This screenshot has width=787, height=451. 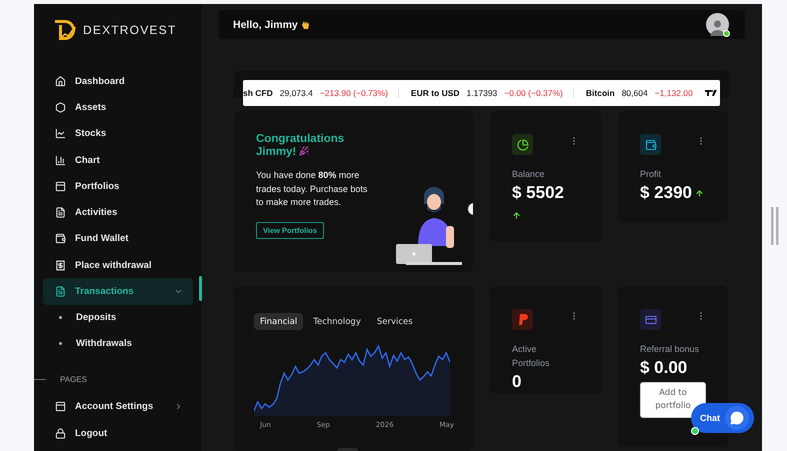 What do you see at coordinates (118, 212) in the screenshot?
I see `sidebar-item: Activities` at bounding box center [118, 212].